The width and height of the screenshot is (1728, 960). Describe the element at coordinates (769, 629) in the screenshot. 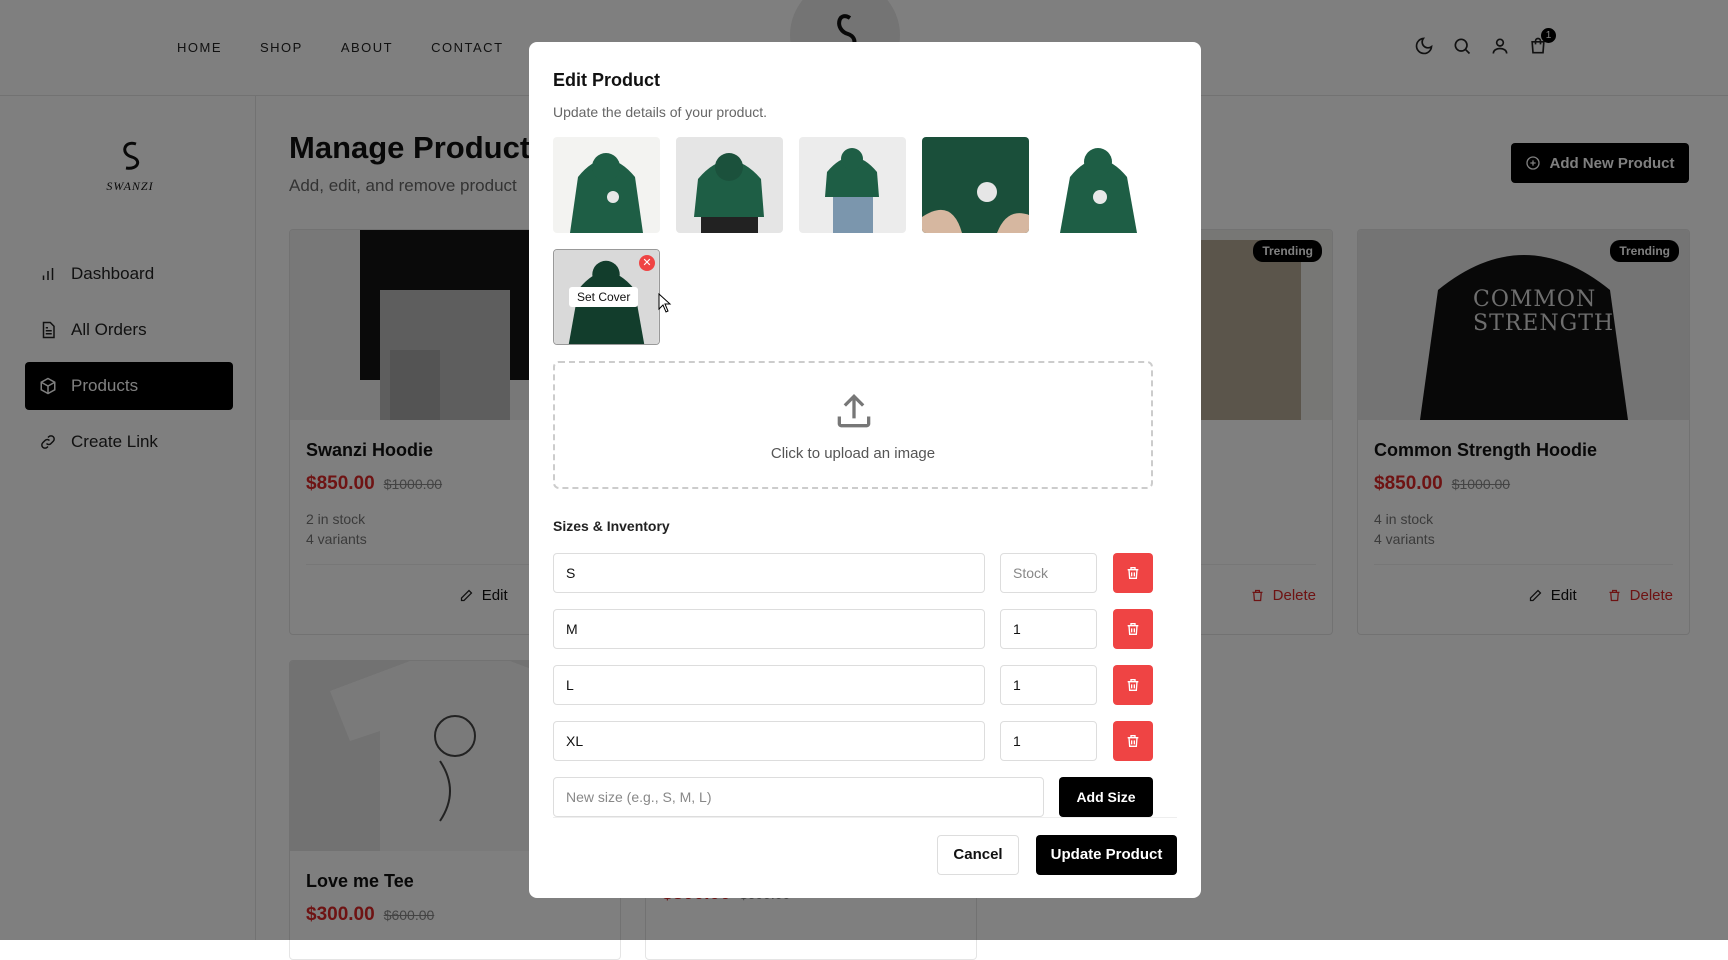

I see `size-name-input: M` at that location.